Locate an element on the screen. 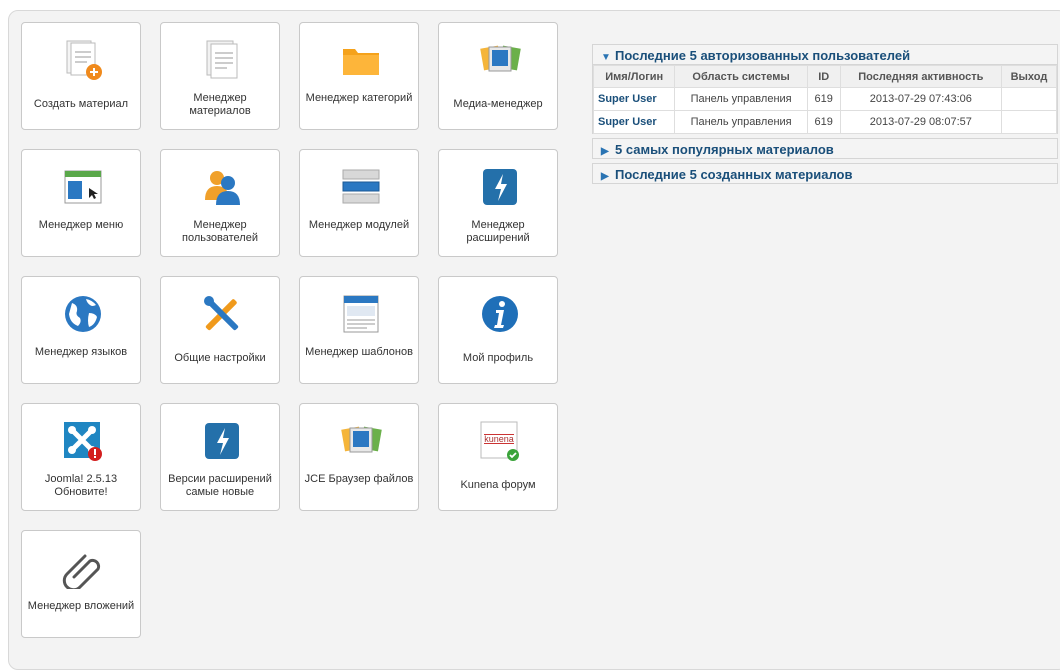 Image resolution: width=1060 pixels, height=670 pixels. quickicon-label: Медиа-менеджер is located at coordinates (498, 104).